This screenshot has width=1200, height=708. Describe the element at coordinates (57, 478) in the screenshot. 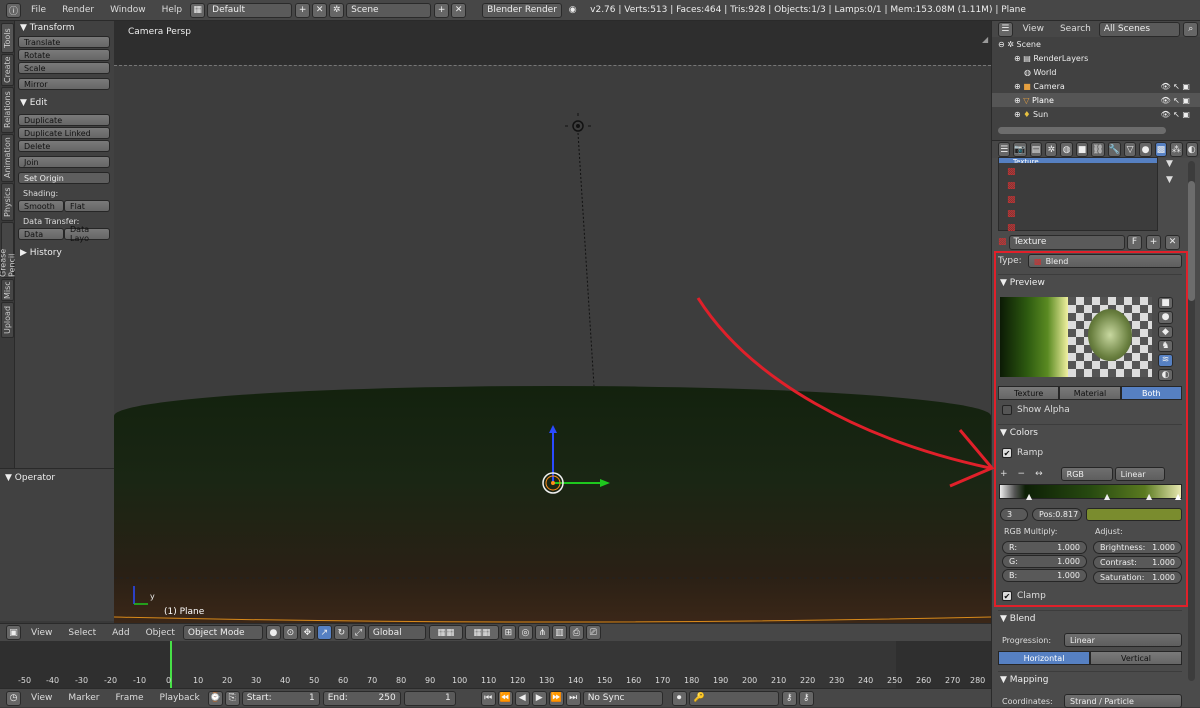

I see `operator-panel-header: ▼ Operator` at that location.